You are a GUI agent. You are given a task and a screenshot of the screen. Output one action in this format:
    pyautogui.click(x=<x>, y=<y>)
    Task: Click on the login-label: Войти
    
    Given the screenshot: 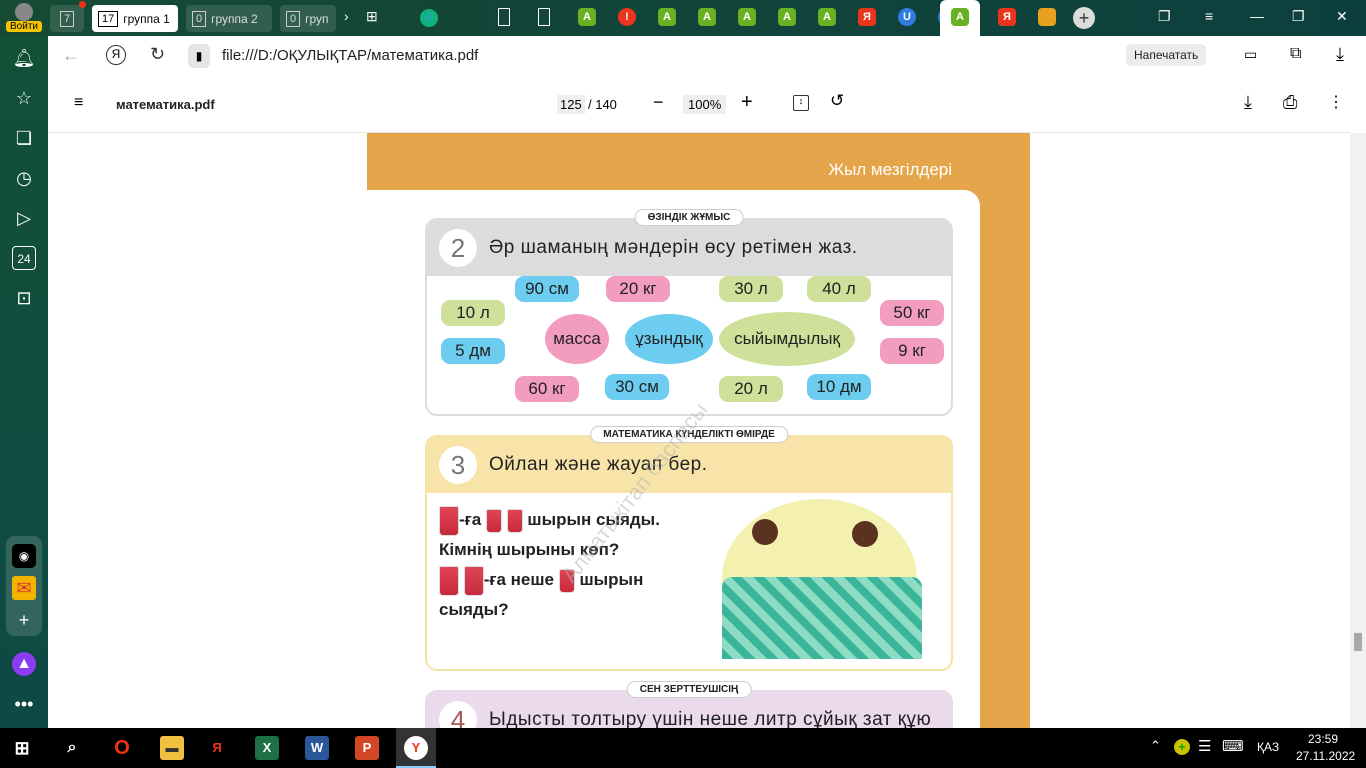 What is the action you would take?
    pyautogui.click(x=24, y=26)
    